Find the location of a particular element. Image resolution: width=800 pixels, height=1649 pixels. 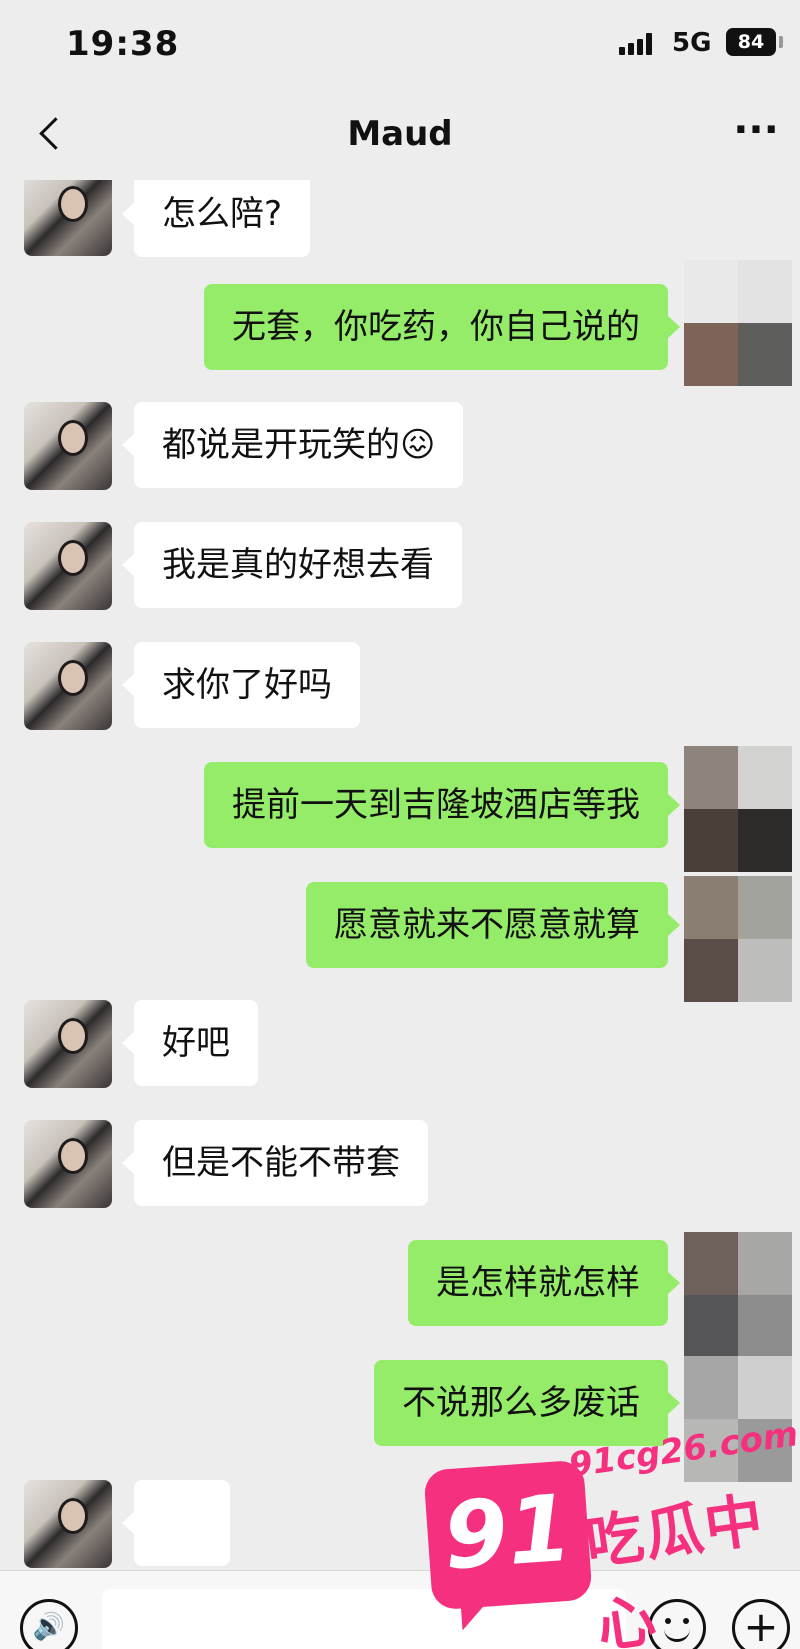

chat-header: Maud ··· is located at coordinates (400, 134).